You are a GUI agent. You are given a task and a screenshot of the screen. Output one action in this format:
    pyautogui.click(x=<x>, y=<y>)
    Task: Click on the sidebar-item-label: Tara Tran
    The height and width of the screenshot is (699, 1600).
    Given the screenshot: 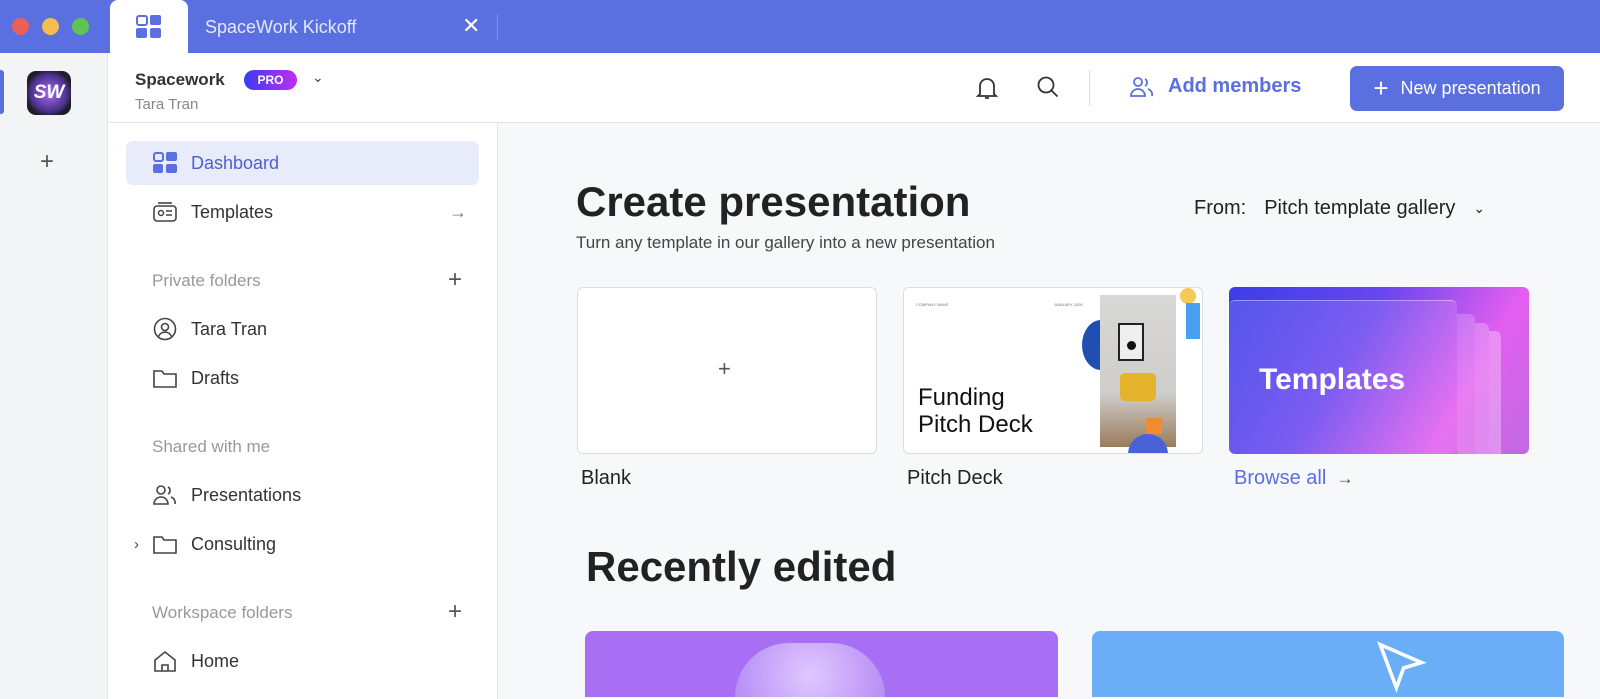 What is the action you would take?
    pyautogui.click(x=229, y=328)
    